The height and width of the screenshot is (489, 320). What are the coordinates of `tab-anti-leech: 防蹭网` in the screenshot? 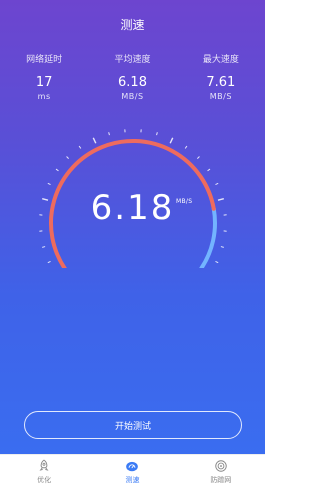 It's located at (221, 472).